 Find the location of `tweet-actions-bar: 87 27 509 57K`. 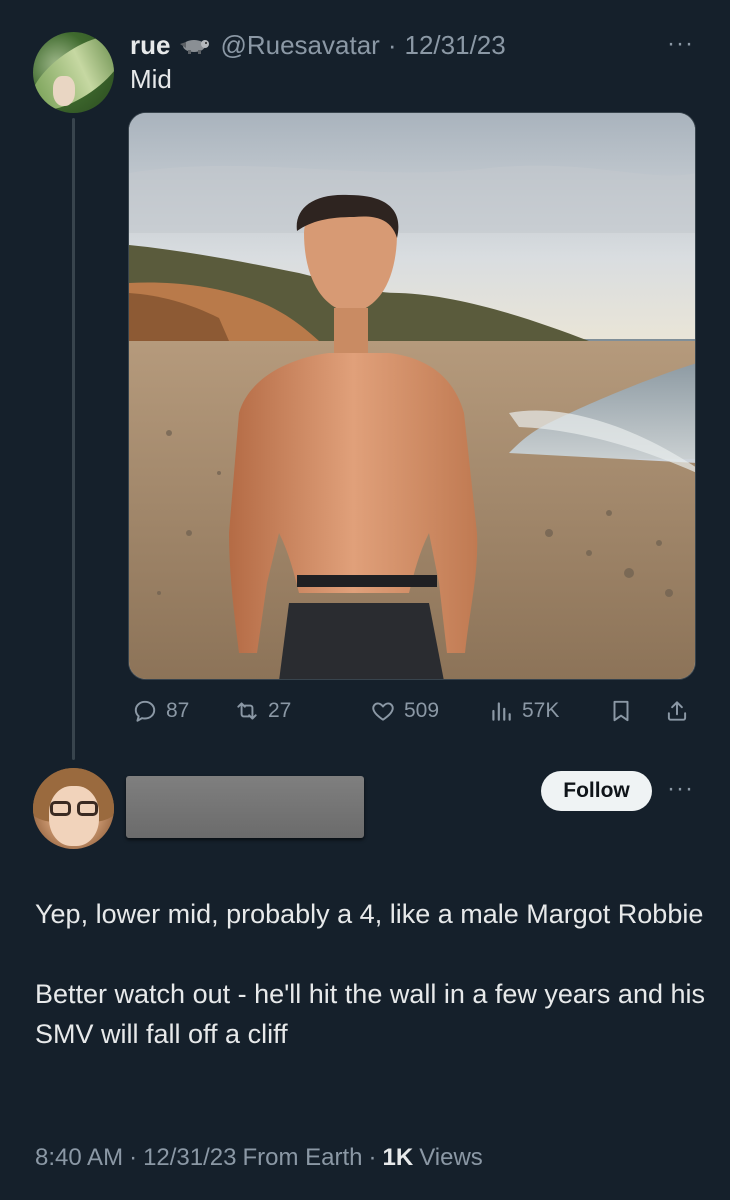

tweet-actions-bar: 87 27 509 57K is located at coordinates (412, 711).